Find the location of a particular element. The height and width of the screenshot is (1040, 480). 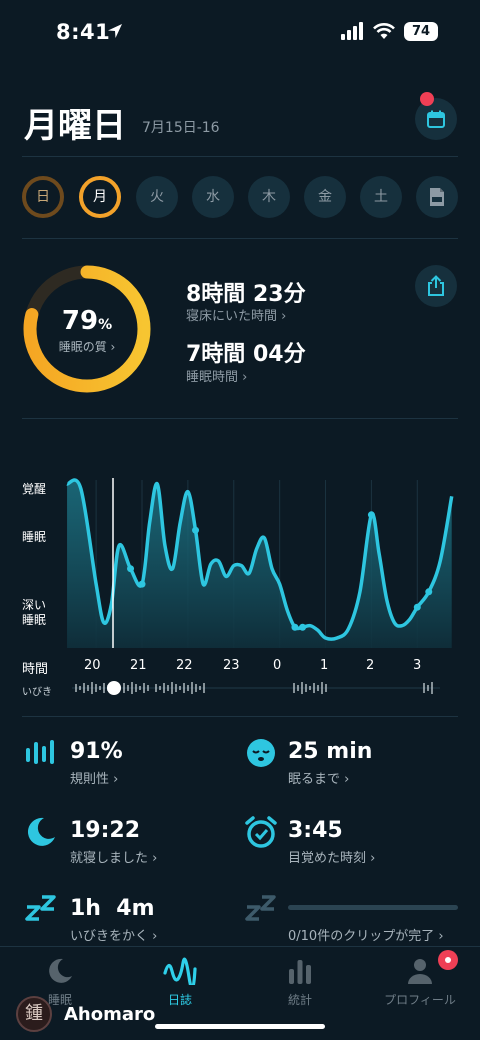

snoring-value: 1h 4m is located at coordinates (112, 908).